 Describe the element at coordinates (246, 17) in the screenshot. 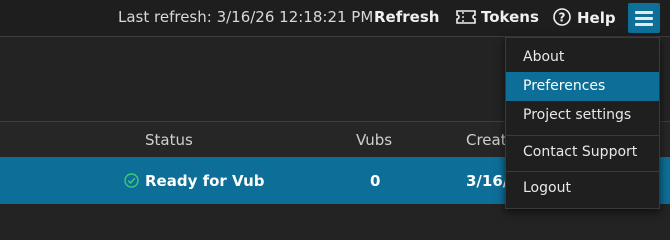

I see `last-refresh-text: Last refresh: 3/16/26 12:18:21 PM` at that location.